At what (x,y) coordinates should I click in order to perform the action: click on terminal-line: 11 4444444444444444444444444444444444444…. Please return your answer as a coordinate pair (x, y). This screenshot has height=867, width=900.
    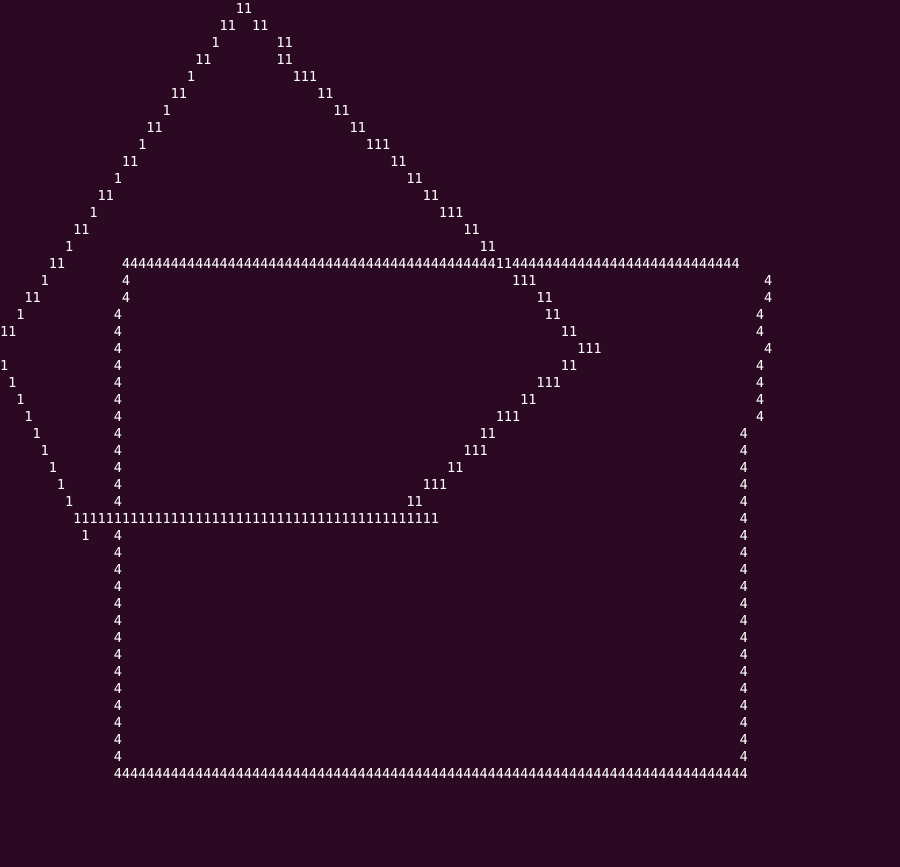
    Looking at the image, I should click on (370, 264).